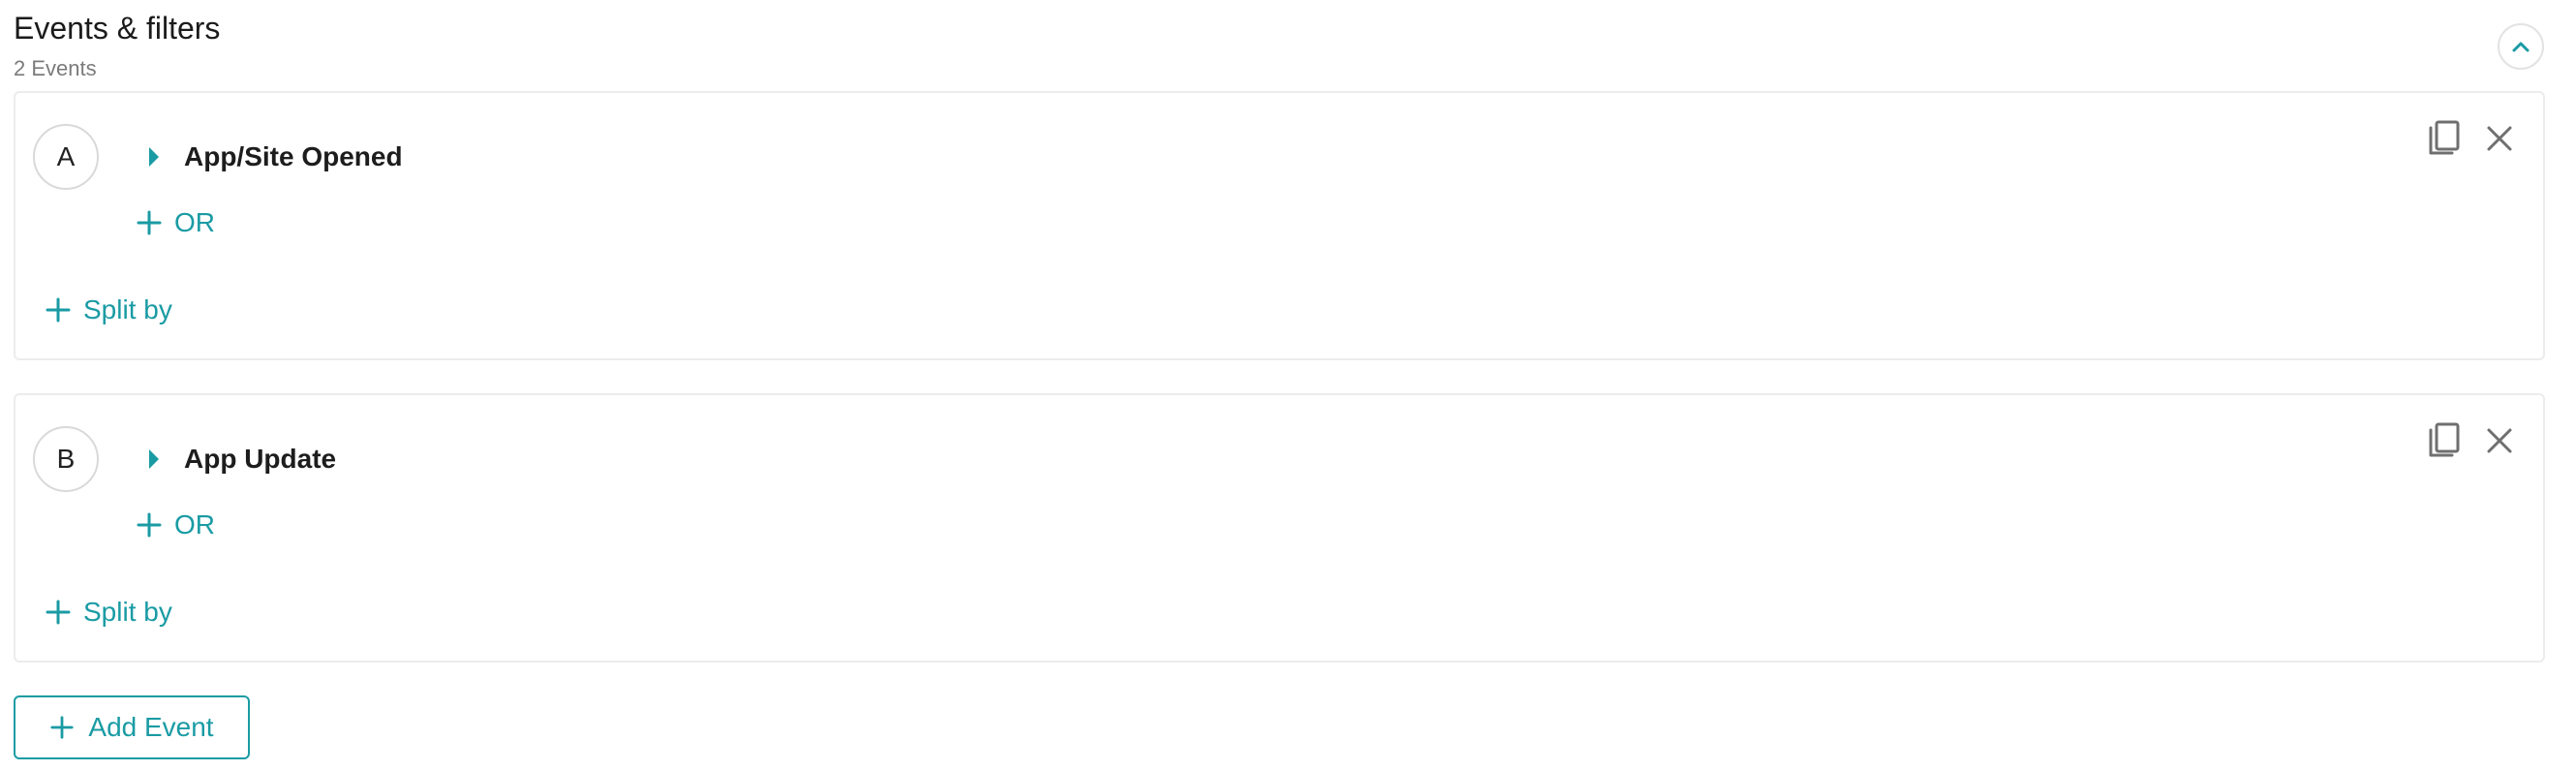 The width and height of the screenshot is (2576, 771). I want to click on panel-title: Events & filters, so click(117, 29).